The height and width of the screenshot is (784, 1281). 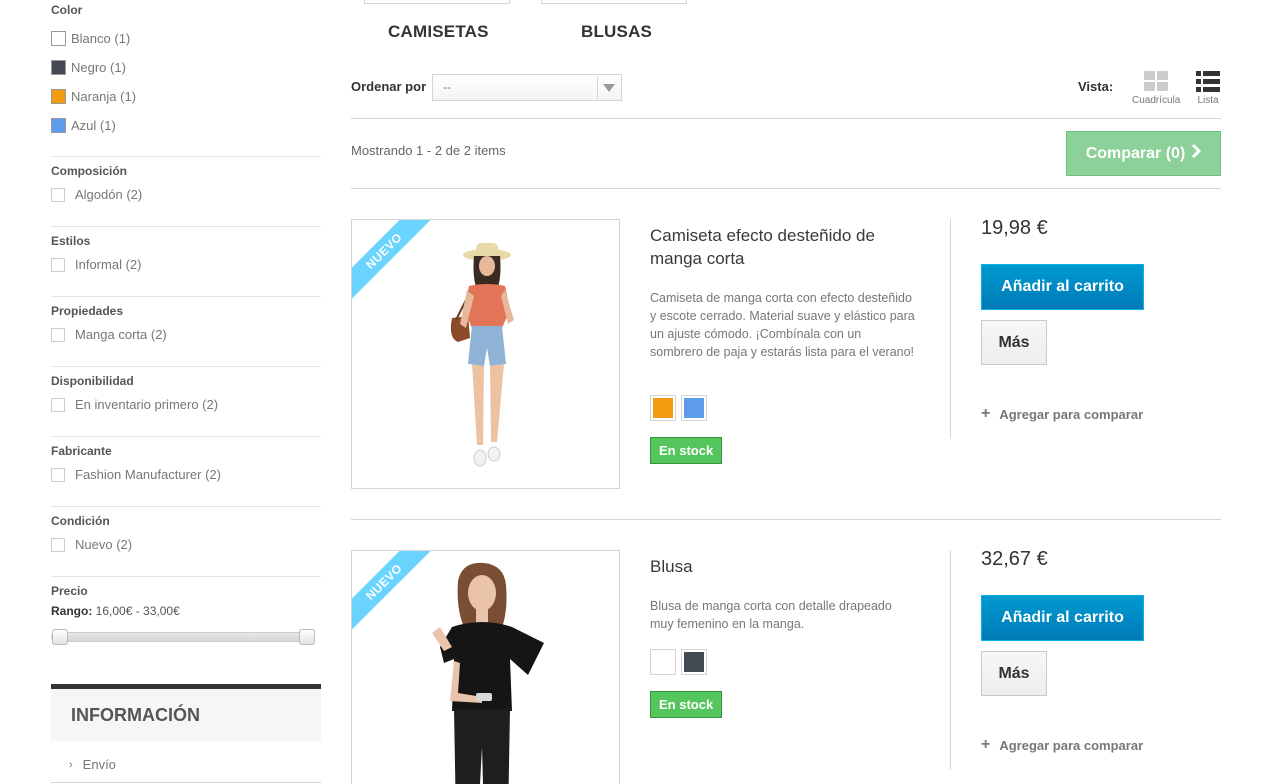 What do you see at coordinates (447, 87) in the screenshot?
I see `sort-select-value: --` at bounding box center [447, 87].